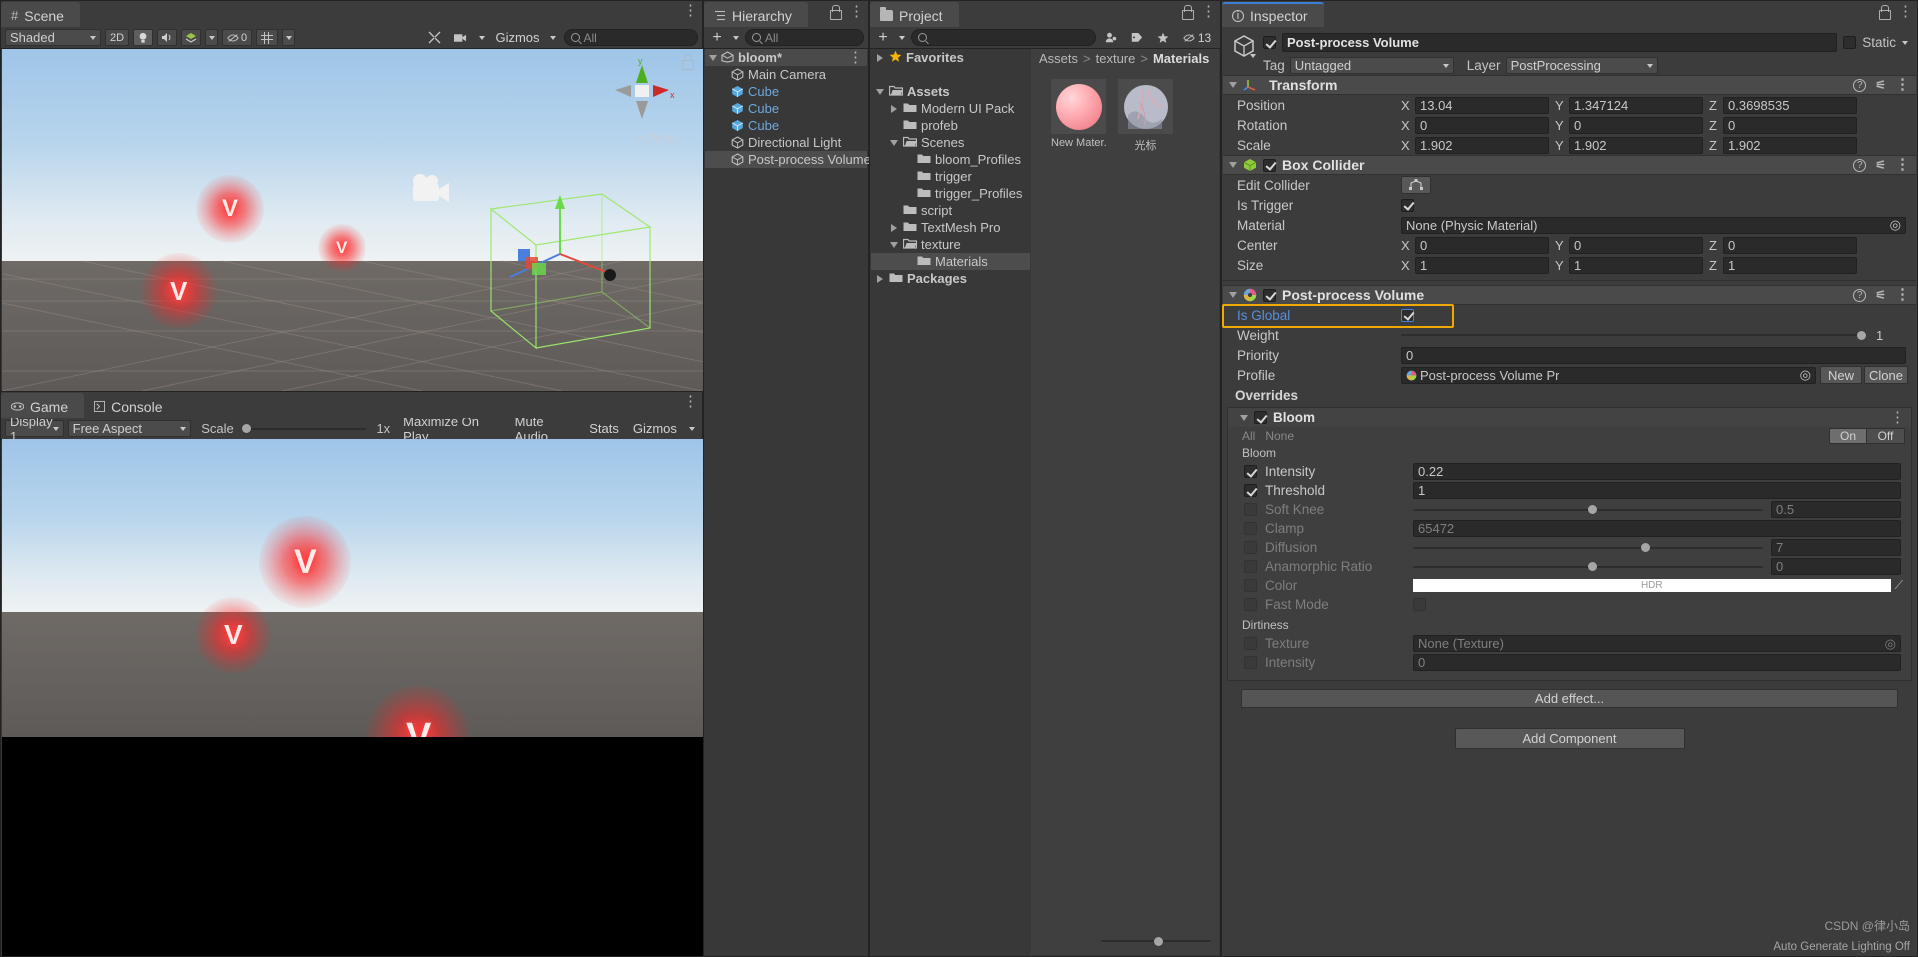 Image resolution: width=1918 pixels, height=957 pixels. What do you see at coordinates (1902, 85) in the screenshot?
I see `transform-kebab-icon` at bounding box center [1902, 85].